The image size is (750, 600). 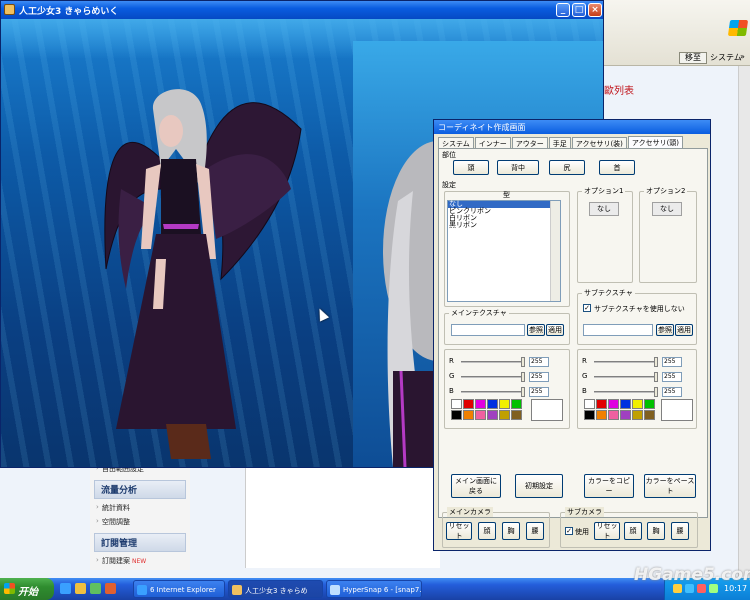 I want to click on sub-apply-button: 適用, so click(x=684, y=330).